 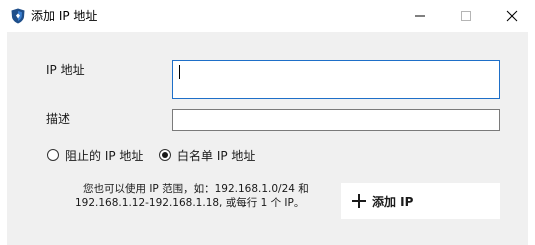 What do you see at coordinates (336, 79) in the screenshot?
I see `ip-address-input` at bounding box center [336, 79].